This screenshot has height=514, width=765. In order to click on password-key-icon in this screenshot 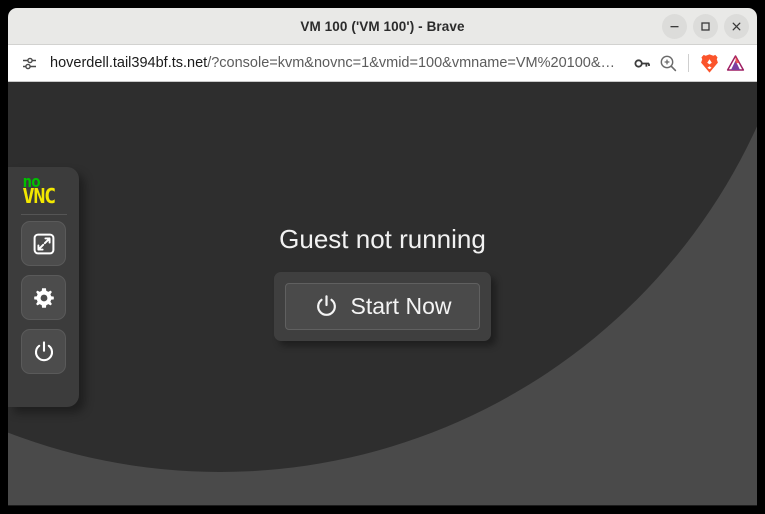, I will do `click(642, 63)`.